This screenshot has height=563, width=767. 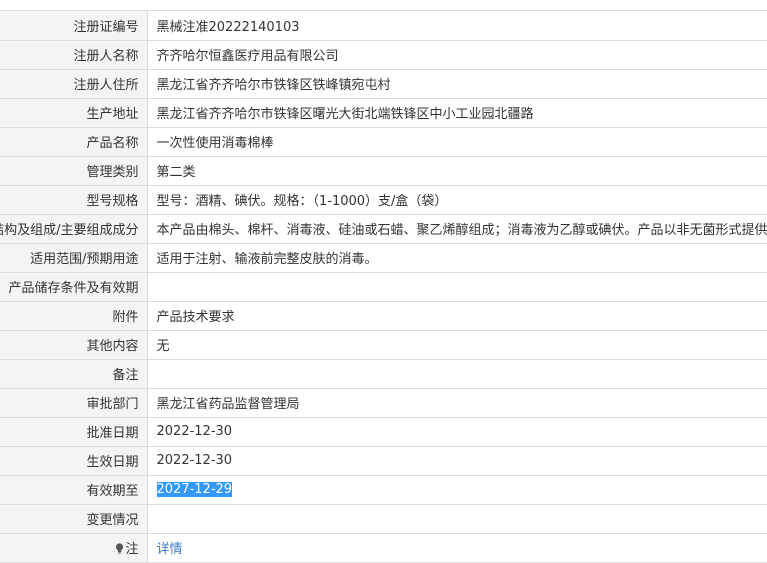 What do you see at coordinates (74, 229) in the screenshot?
I see `field-label-structure-composition: 结构及组成/主要组成成分` at bounding box center [74, 229].